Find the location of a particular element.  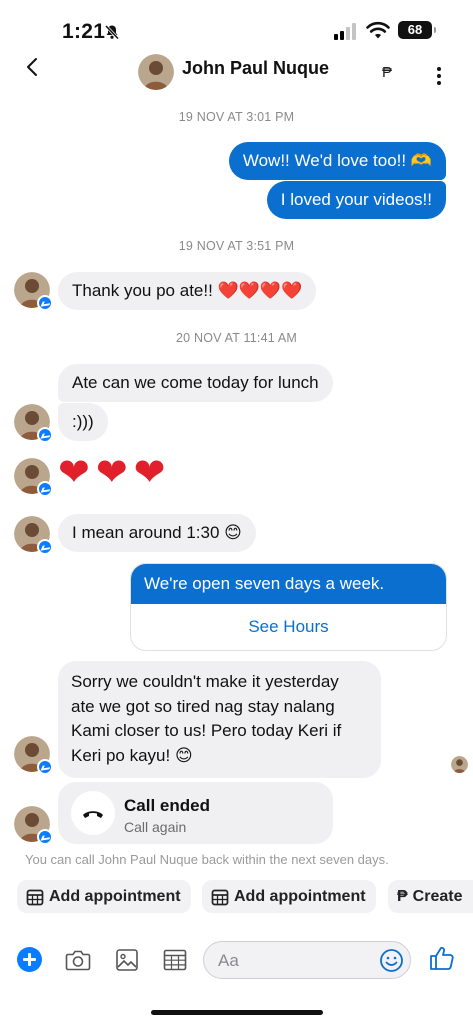

emoji-icon is located at coordinates (391, 960).